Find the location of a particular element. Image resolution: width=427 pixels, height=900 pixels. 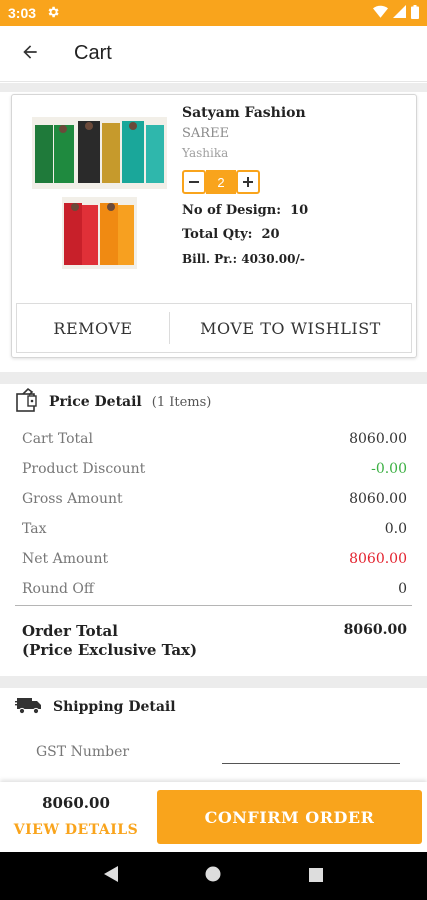

nav-back-icon is located at coordinates (111, 876).